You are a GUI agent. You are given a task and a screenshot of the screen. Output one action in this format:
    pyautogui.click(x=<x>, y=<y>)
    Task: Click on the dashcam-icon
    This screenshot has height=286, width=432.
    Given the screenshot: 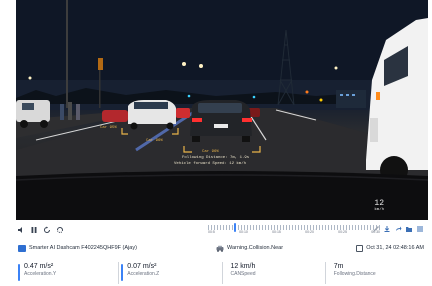 What is the action you would take?
    pyautogui.click(x=22, y=248)
    